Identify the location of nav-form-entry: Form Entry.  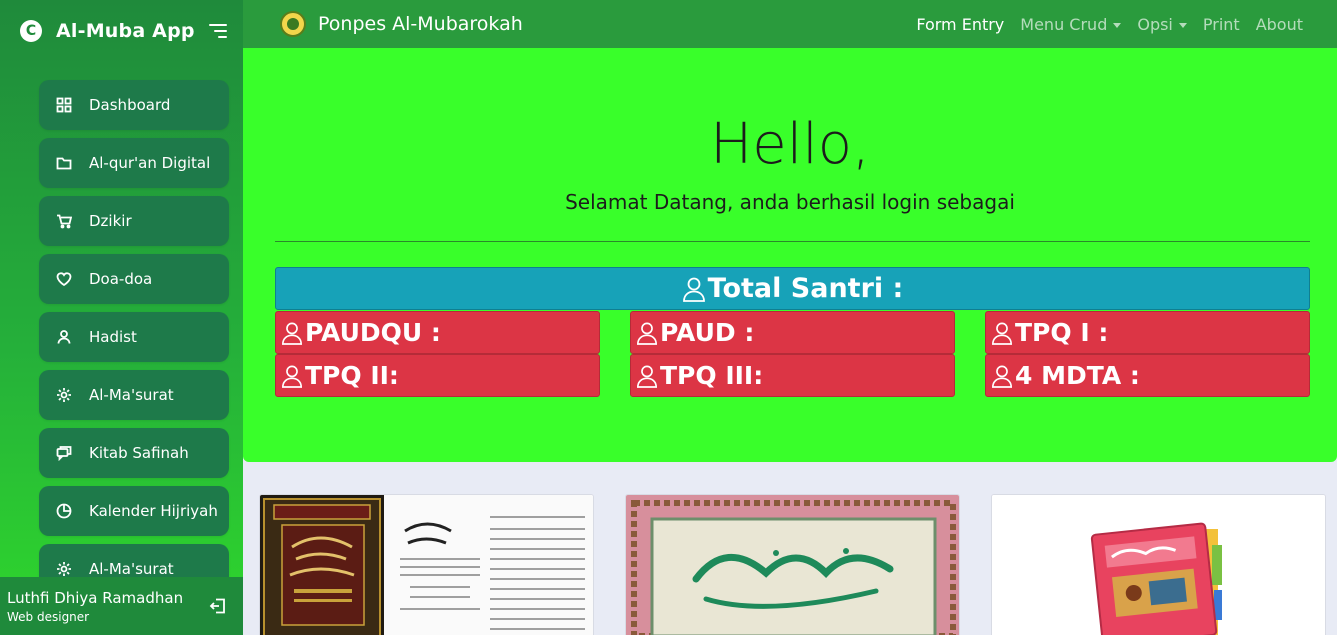
(960, 24).